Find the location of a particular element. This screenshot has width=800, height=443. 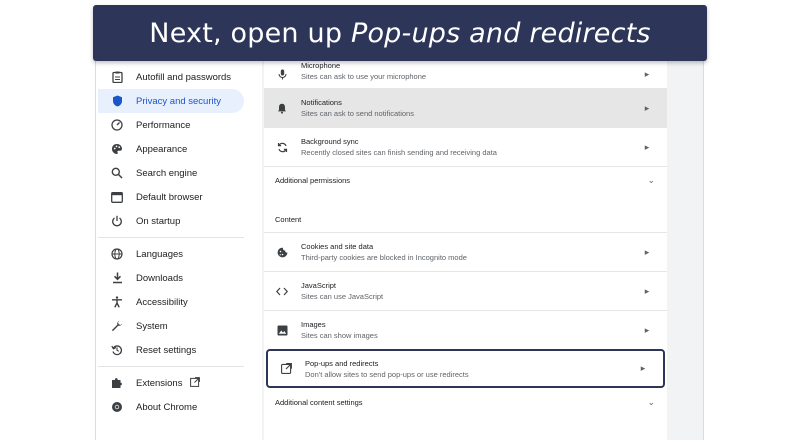

sidebar-item-appearance: Appearance is located at coordinates (171, 149).